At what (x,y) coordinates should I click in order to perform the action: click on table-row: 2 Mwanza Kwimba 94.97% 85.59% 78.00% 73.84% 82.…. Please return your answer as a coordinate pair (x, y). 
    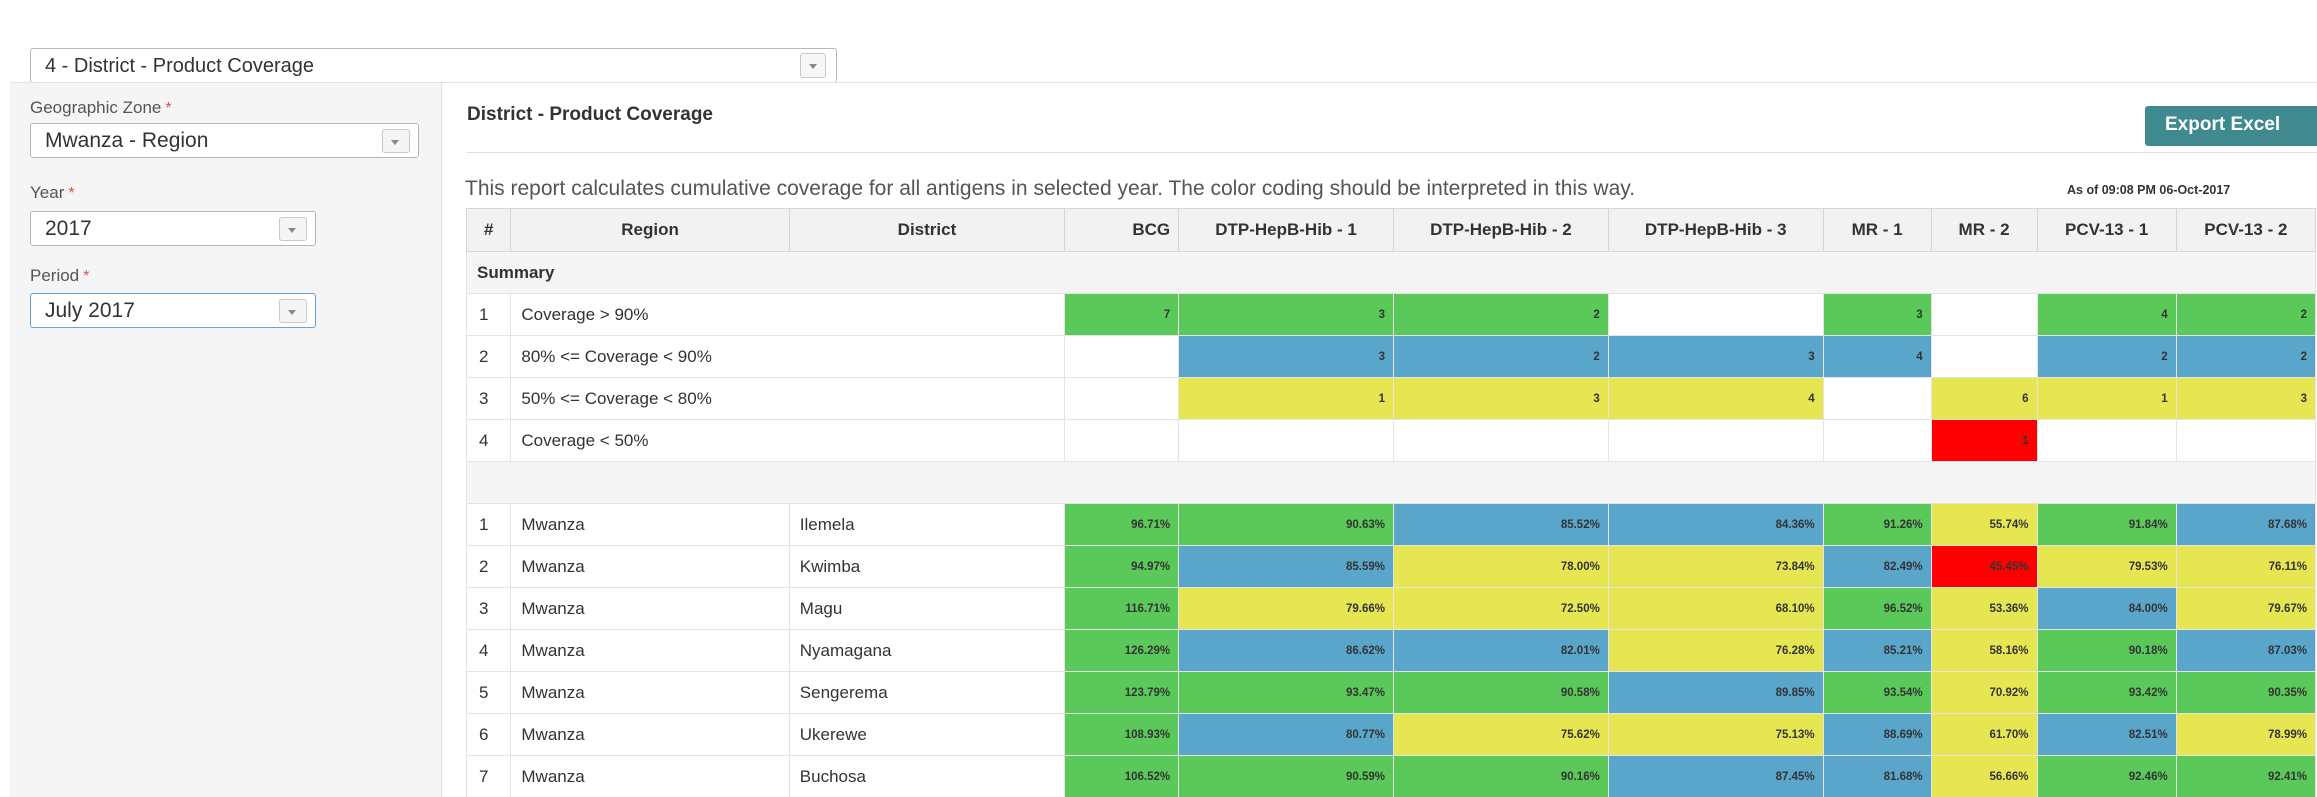
    Looking at the image, I should click on (1391, 566).